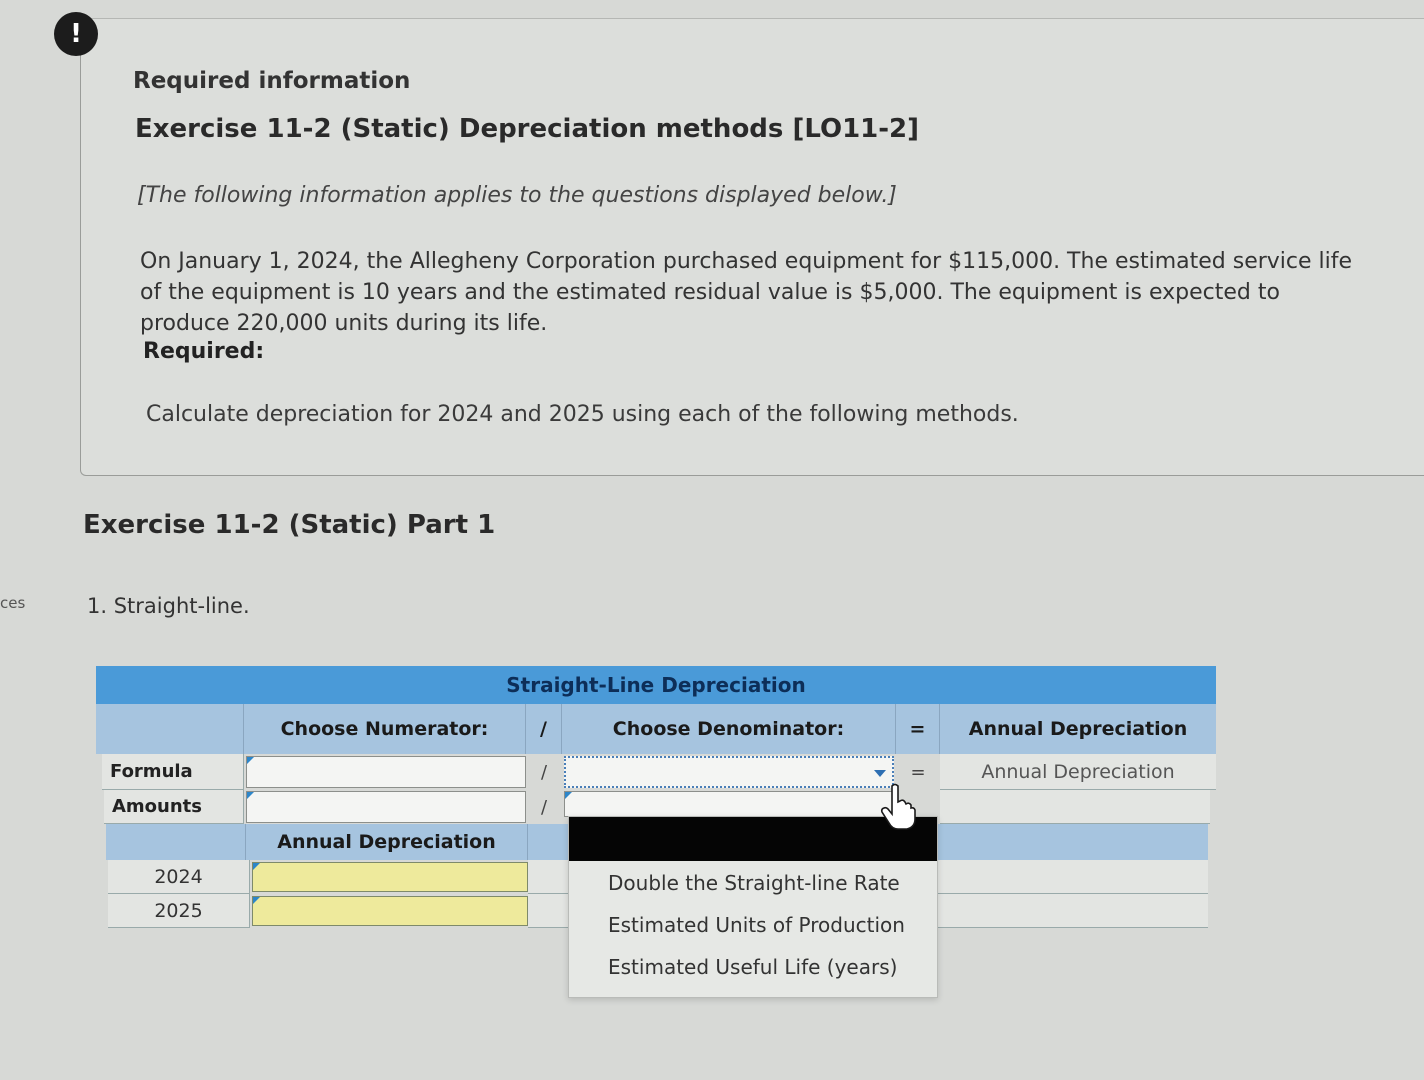 The width and height of the screenshot is (1424, 1080). What do you see at coordinates (729, 772) in the screenshot?
I see `formula-denominator-dropdown` at bounding box center [729, 772].